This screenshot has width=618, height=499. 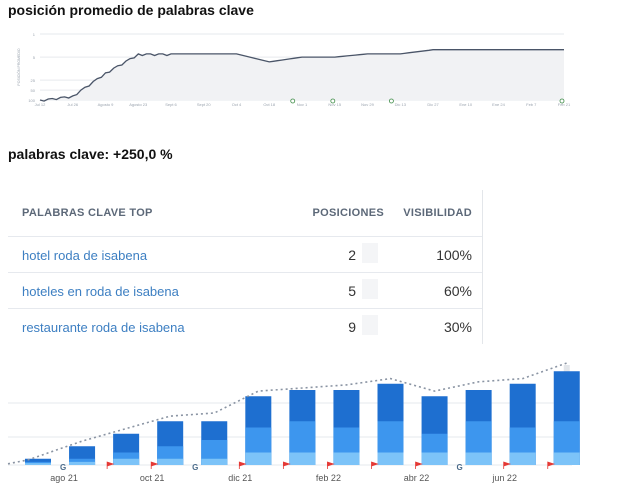 I want to click on x-tick-label: abr 22, so click(x=417, y=478).